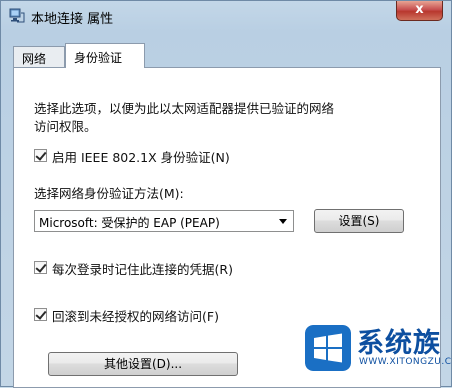  Describe the element at coordinates (142, 268) in the screenshot. I see `remember-credentials-label: 每次登录时记住此连接的凭据(R)` at that location.